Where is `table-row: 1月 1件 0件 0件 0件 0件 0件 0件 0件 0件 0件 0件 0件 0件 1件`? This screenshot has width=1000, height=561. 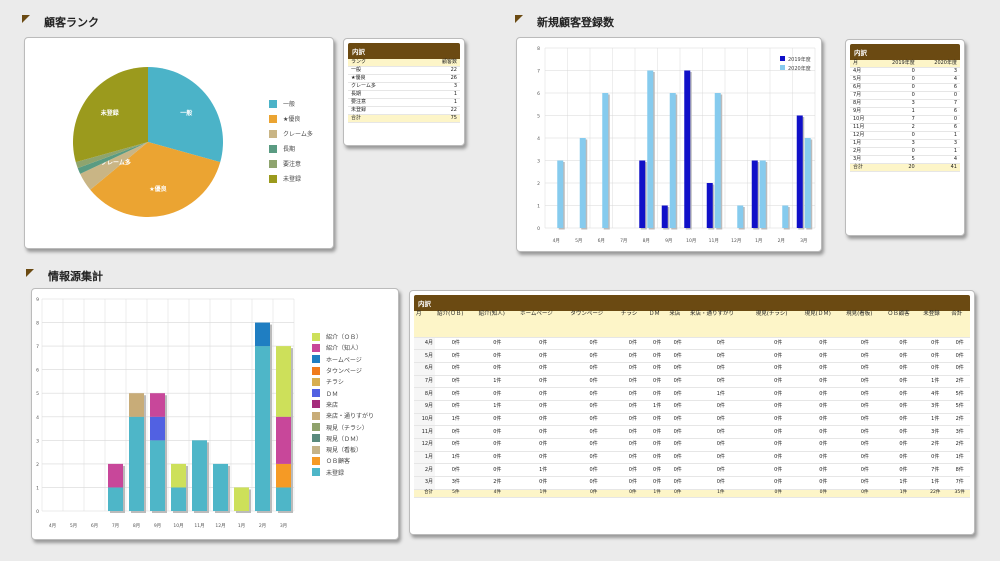 table-row: 1月 1件 0件 0件 0件 0件 0件 0件 0件 0件 0件 0件 0件 0件 1件 is located at coordinates (692, 458).